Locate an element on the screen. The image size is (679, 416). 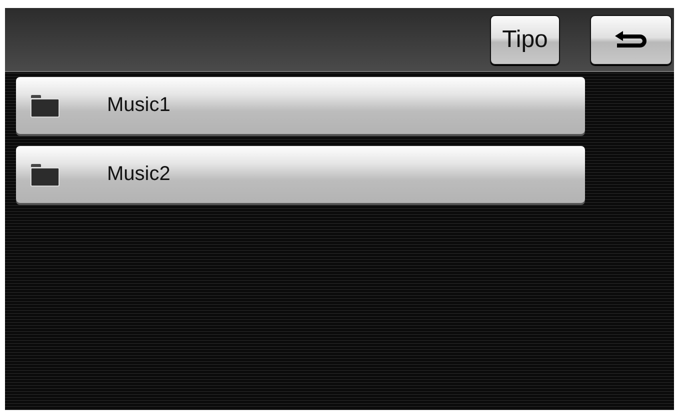
return-arrow-icon is located at coordinates (631, 39).